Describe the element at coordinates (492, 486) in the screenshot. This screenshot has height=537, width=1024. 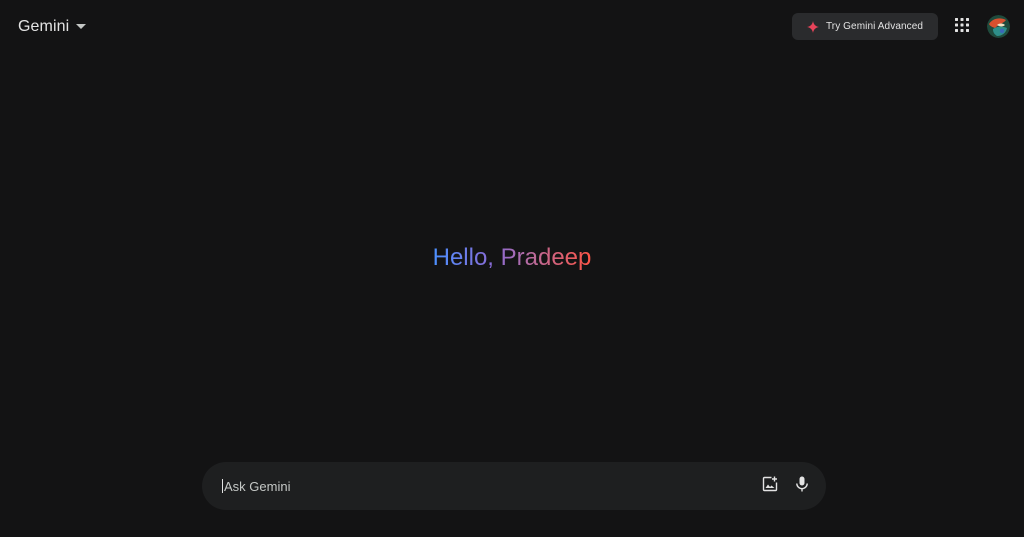
I see `prompt-input` at that location.